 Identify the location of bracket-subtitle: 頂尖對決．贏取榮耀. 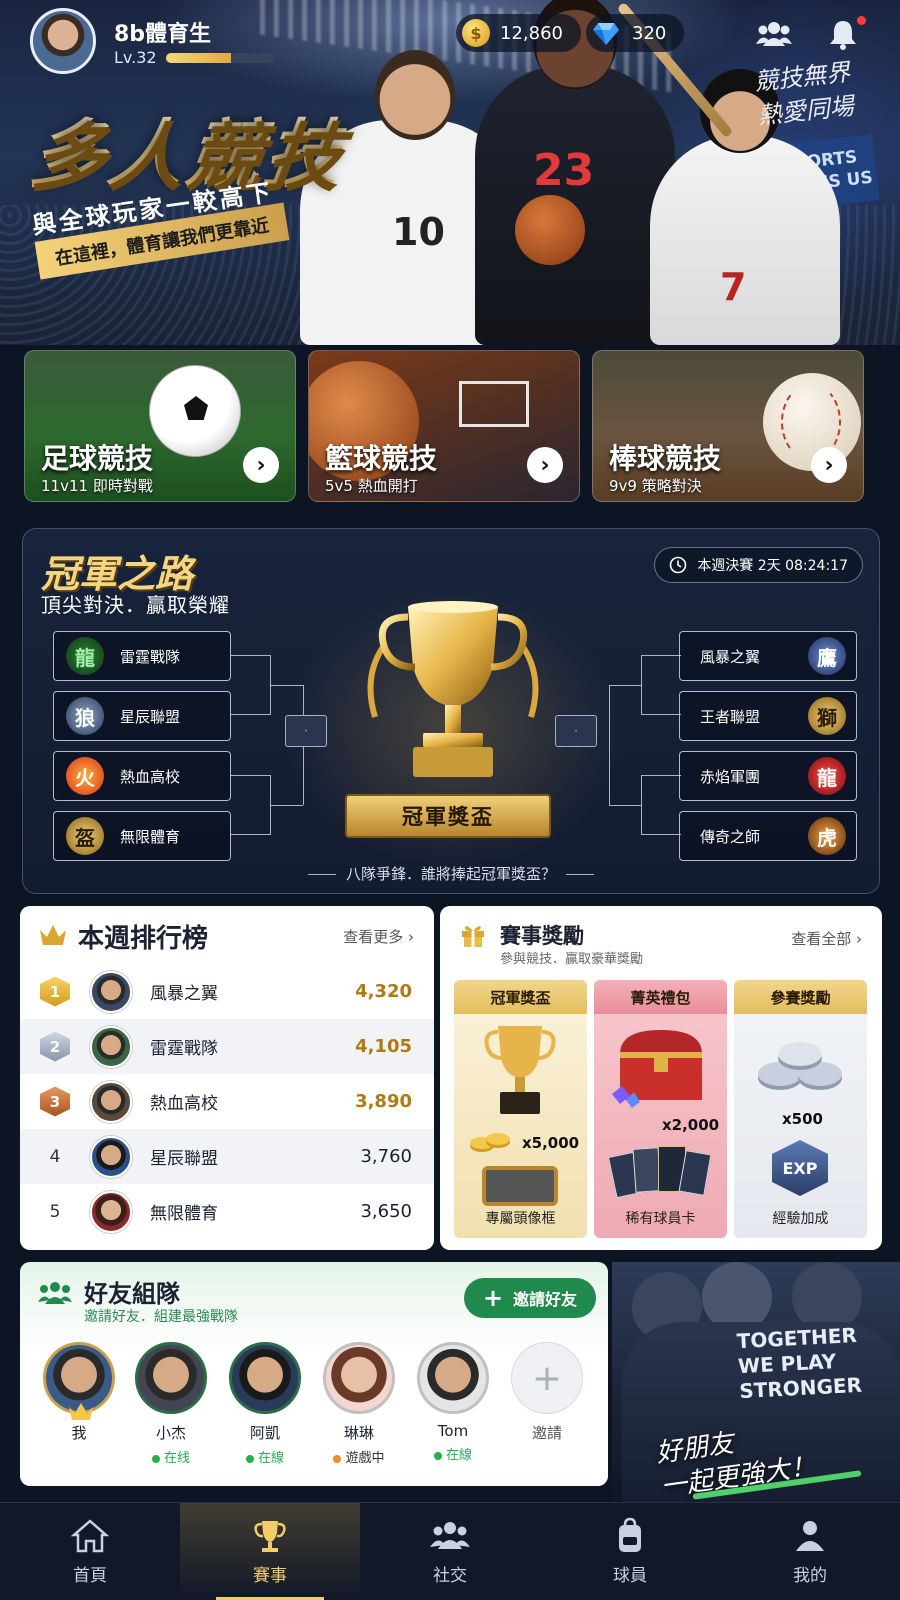
(135, 605).